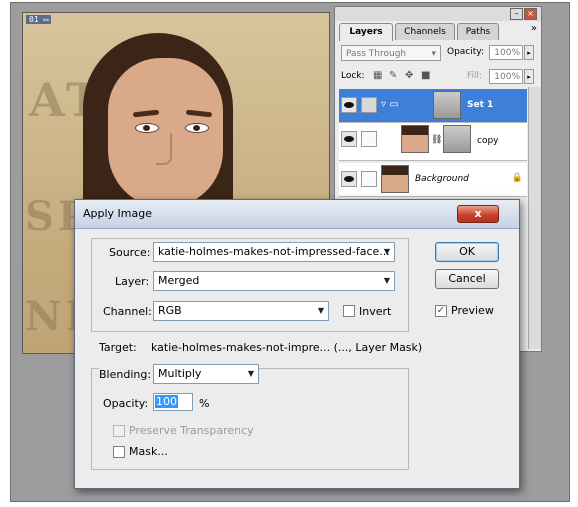  Describe the element at coordinates (366, 32) in the screenshot. I see `tab-layers: Layers` at that location.